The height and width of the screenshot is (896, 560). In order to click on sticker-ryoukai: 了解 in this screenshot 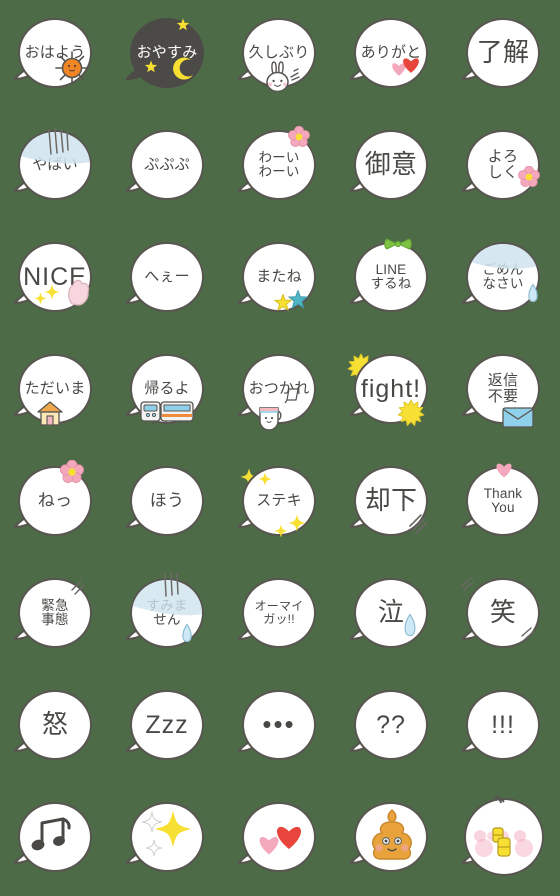, I will do `click(504, 56)`.